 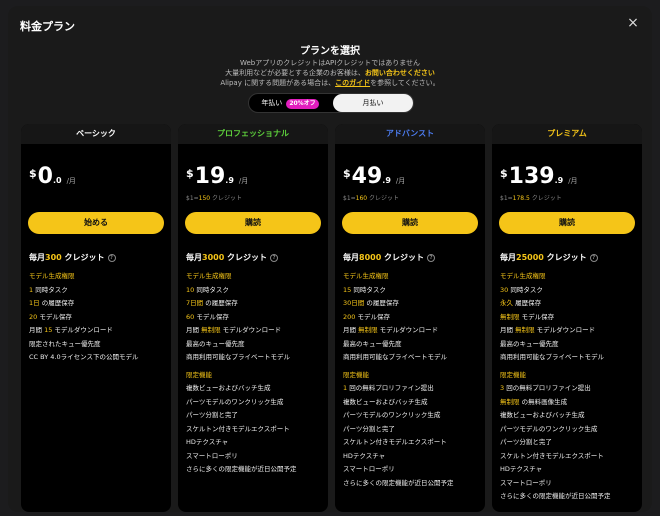 What do you see at coordinates (210, 176) in the screenshot?
I see `price-int: 19` at bounding box center [210, 176].